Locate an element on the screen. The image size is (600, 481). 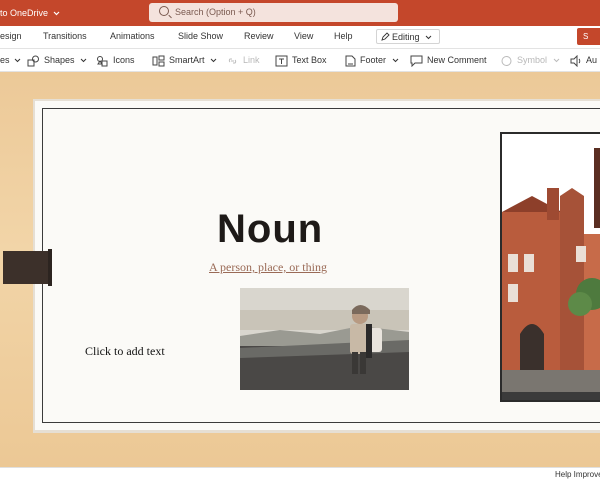
new-comment-label: New Comment is located at coordinates (457, 60).